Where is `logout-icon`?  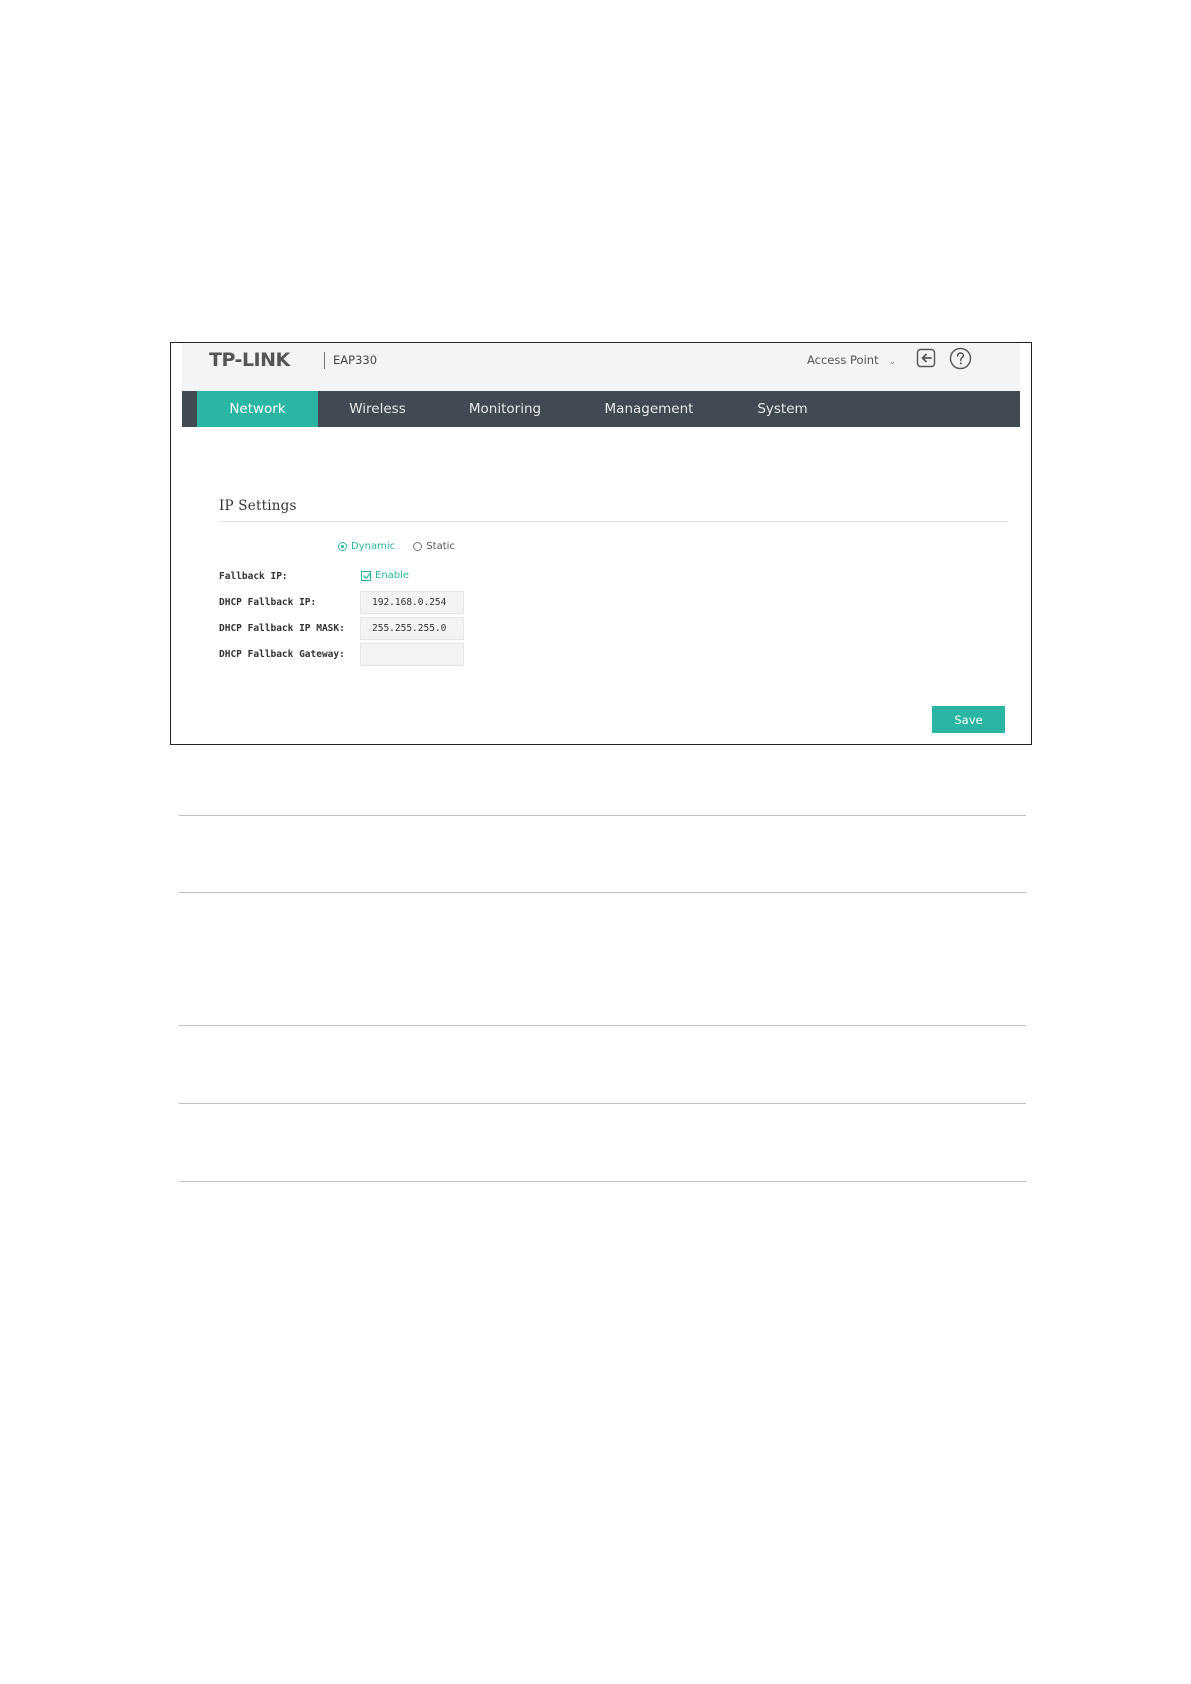 logout-icon is located at coordinates (926, 358).